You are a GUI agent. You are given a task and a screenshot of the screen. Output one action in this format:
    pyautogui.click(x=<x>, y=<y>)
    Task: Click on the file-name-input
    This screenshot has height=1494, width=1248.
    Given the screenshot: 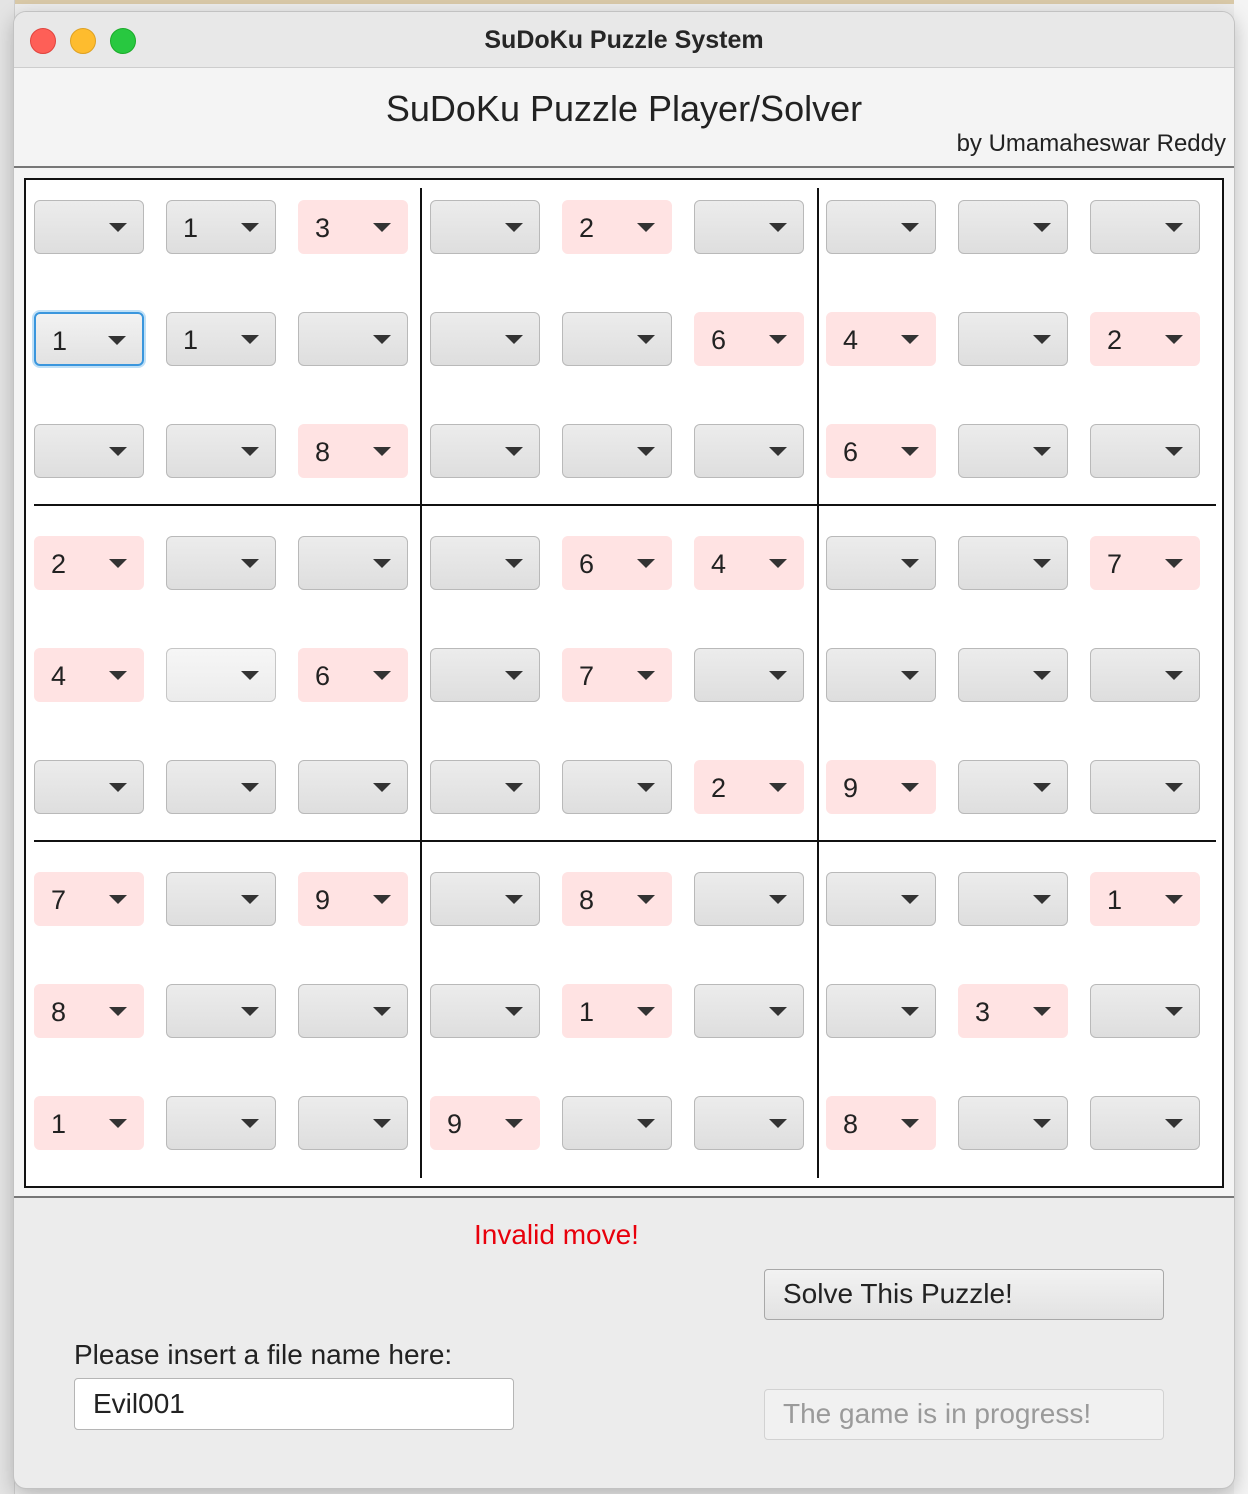 What is the action you would take?
    pyautogui.click(x=294, y=1404)
    